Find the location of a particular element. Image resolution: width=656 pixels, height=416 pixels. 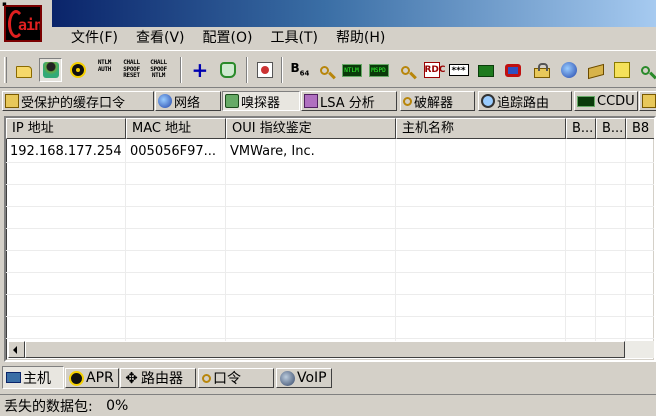

horizontal-scrollbar is located at coordinates (331, 349).